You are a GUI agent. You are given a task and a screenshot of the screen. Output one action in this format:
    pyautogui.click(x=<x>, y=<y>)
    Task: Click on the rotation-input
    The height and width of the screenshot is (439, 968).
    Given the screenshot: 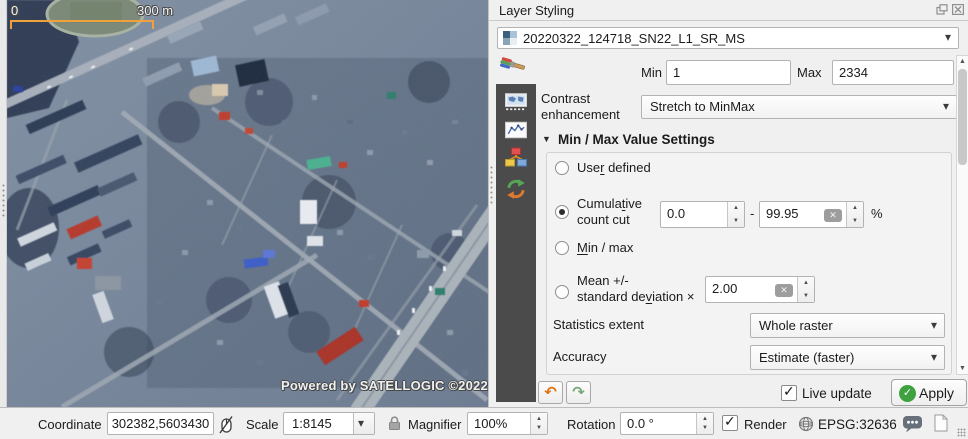 What is the action you would take?
    pyautogui.click(x=652, y=423)
    